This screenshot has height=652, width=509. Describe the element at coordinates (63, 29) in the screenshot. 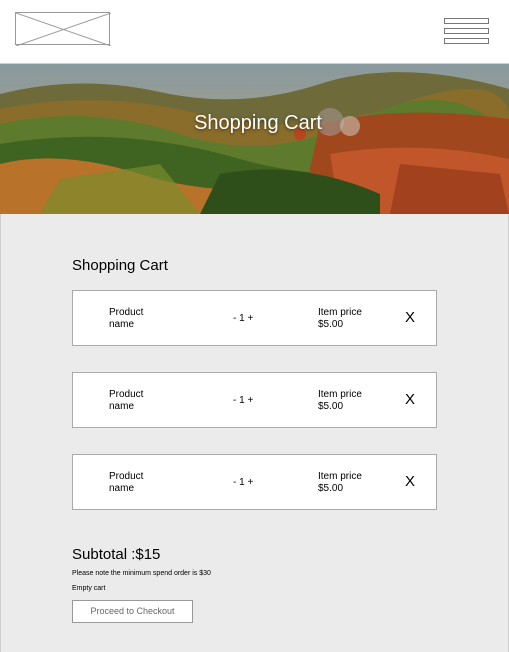

I see `logo-placeholder-icon` at that location.